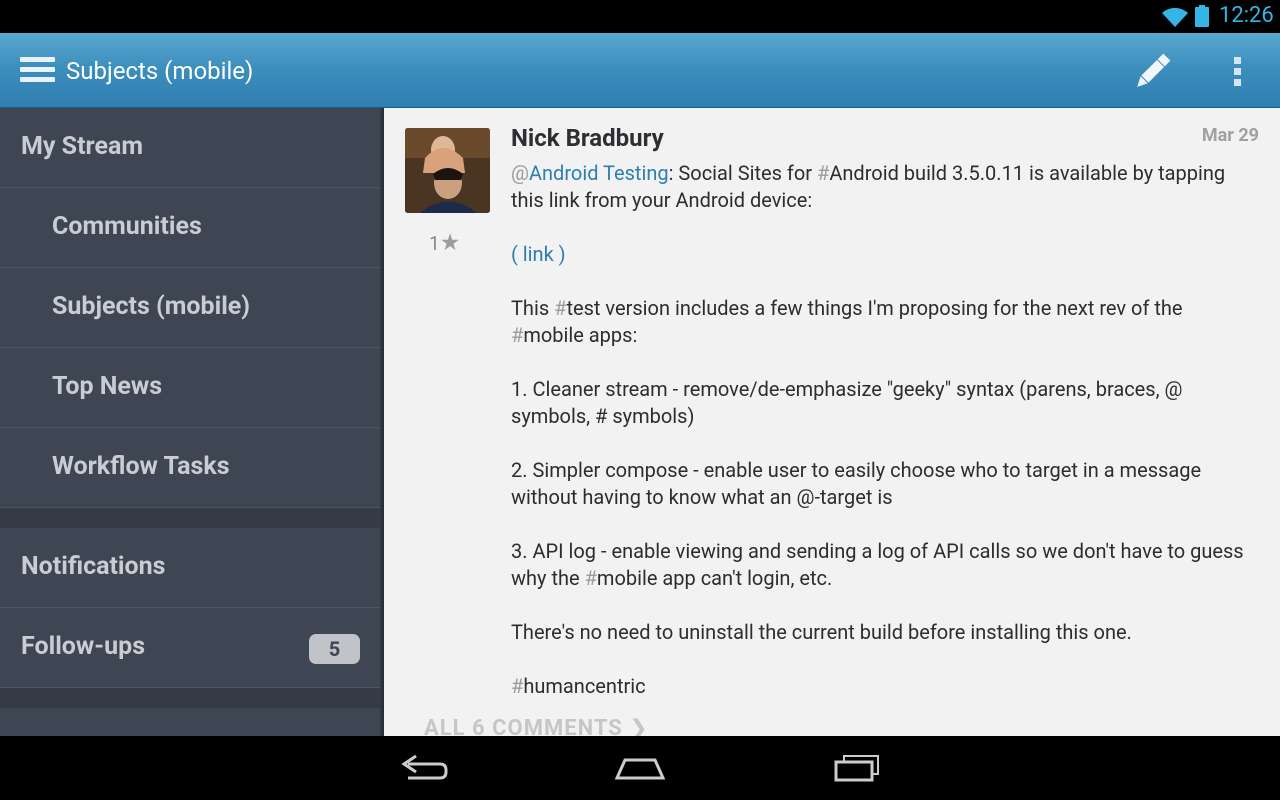 The height and width of the screenshot is (800, 1280). Describe the element at coordinates (1202, 16) in the screenshot. I see `battery-icon` at that location.